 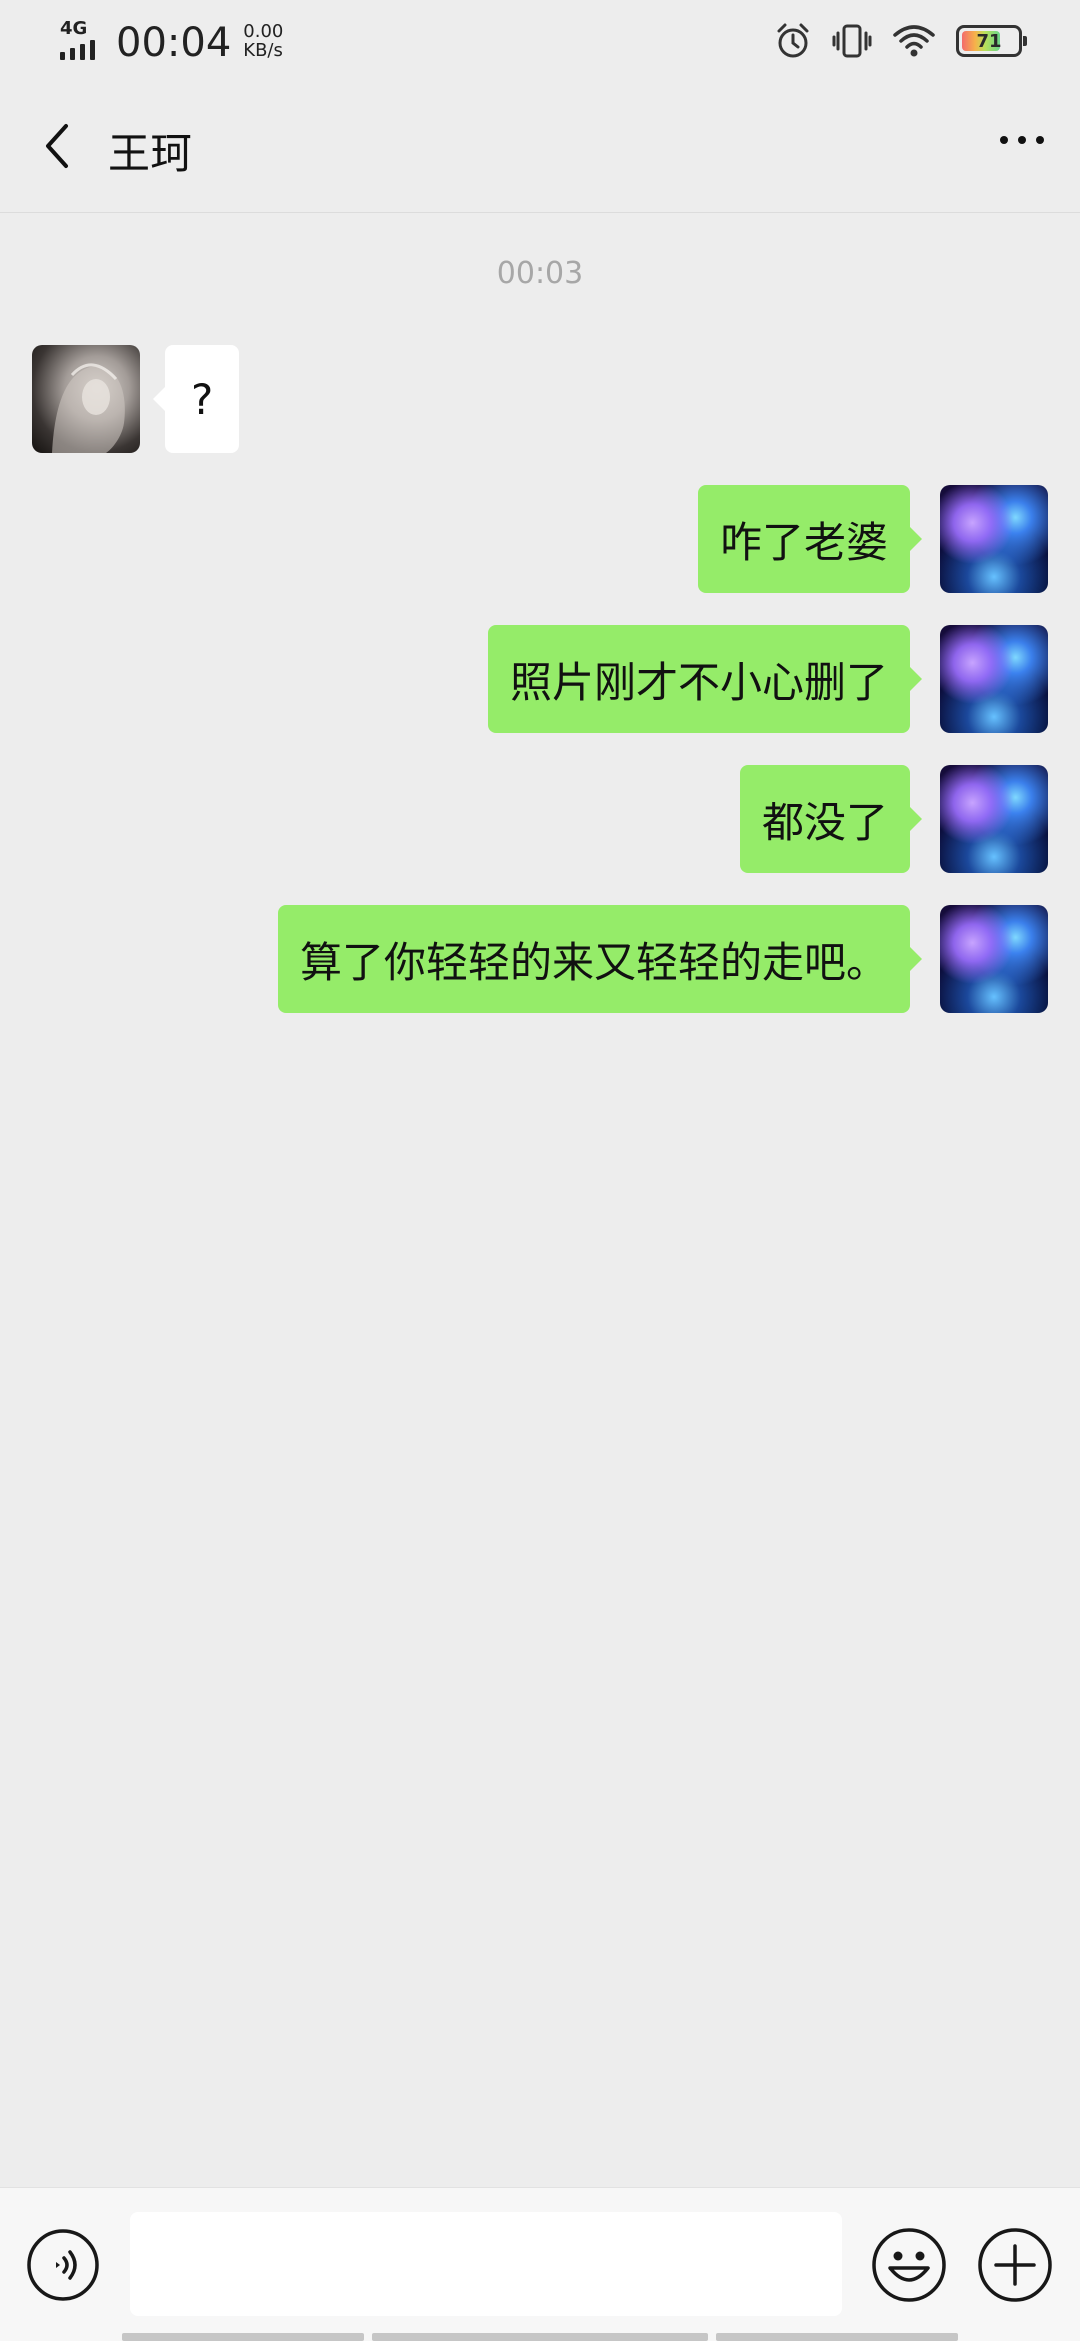 I want to click on status-bar: 4G 00:04 0.00 KB/s 71, so click(x=540, y=45).